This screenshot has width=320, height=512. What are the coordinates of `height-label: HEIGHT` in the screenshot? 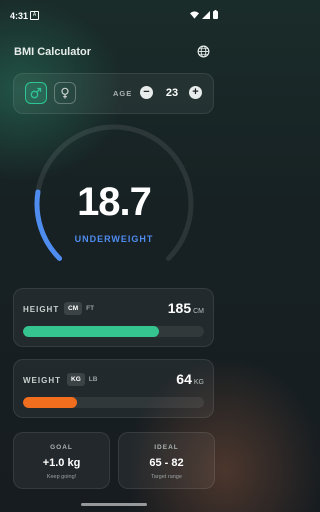 It's located at (41, 309).